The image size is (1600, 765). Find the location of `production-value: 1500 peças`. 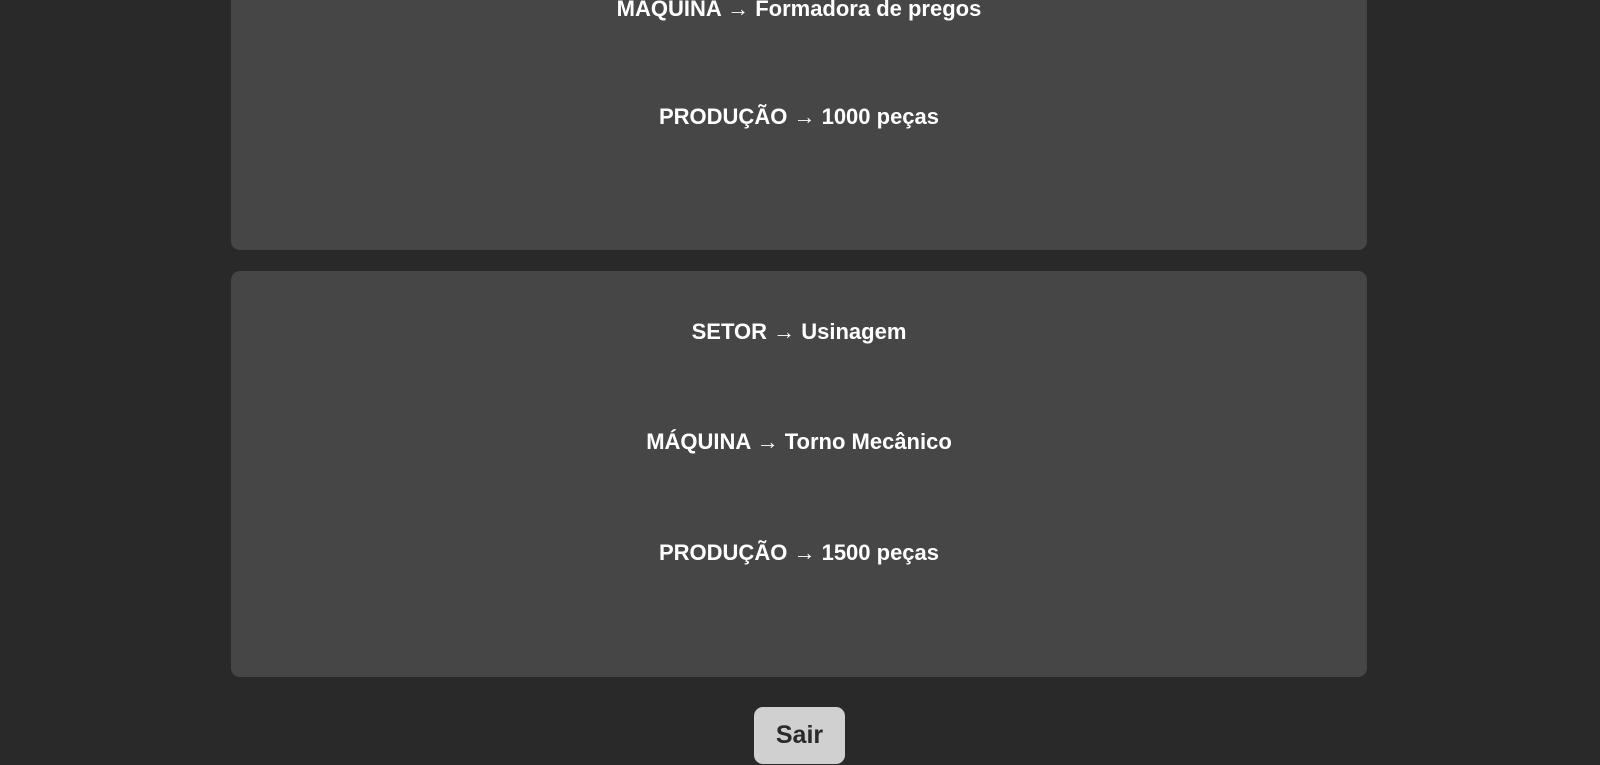

production-value: 1500 peças is located at coordinates (880, 552).